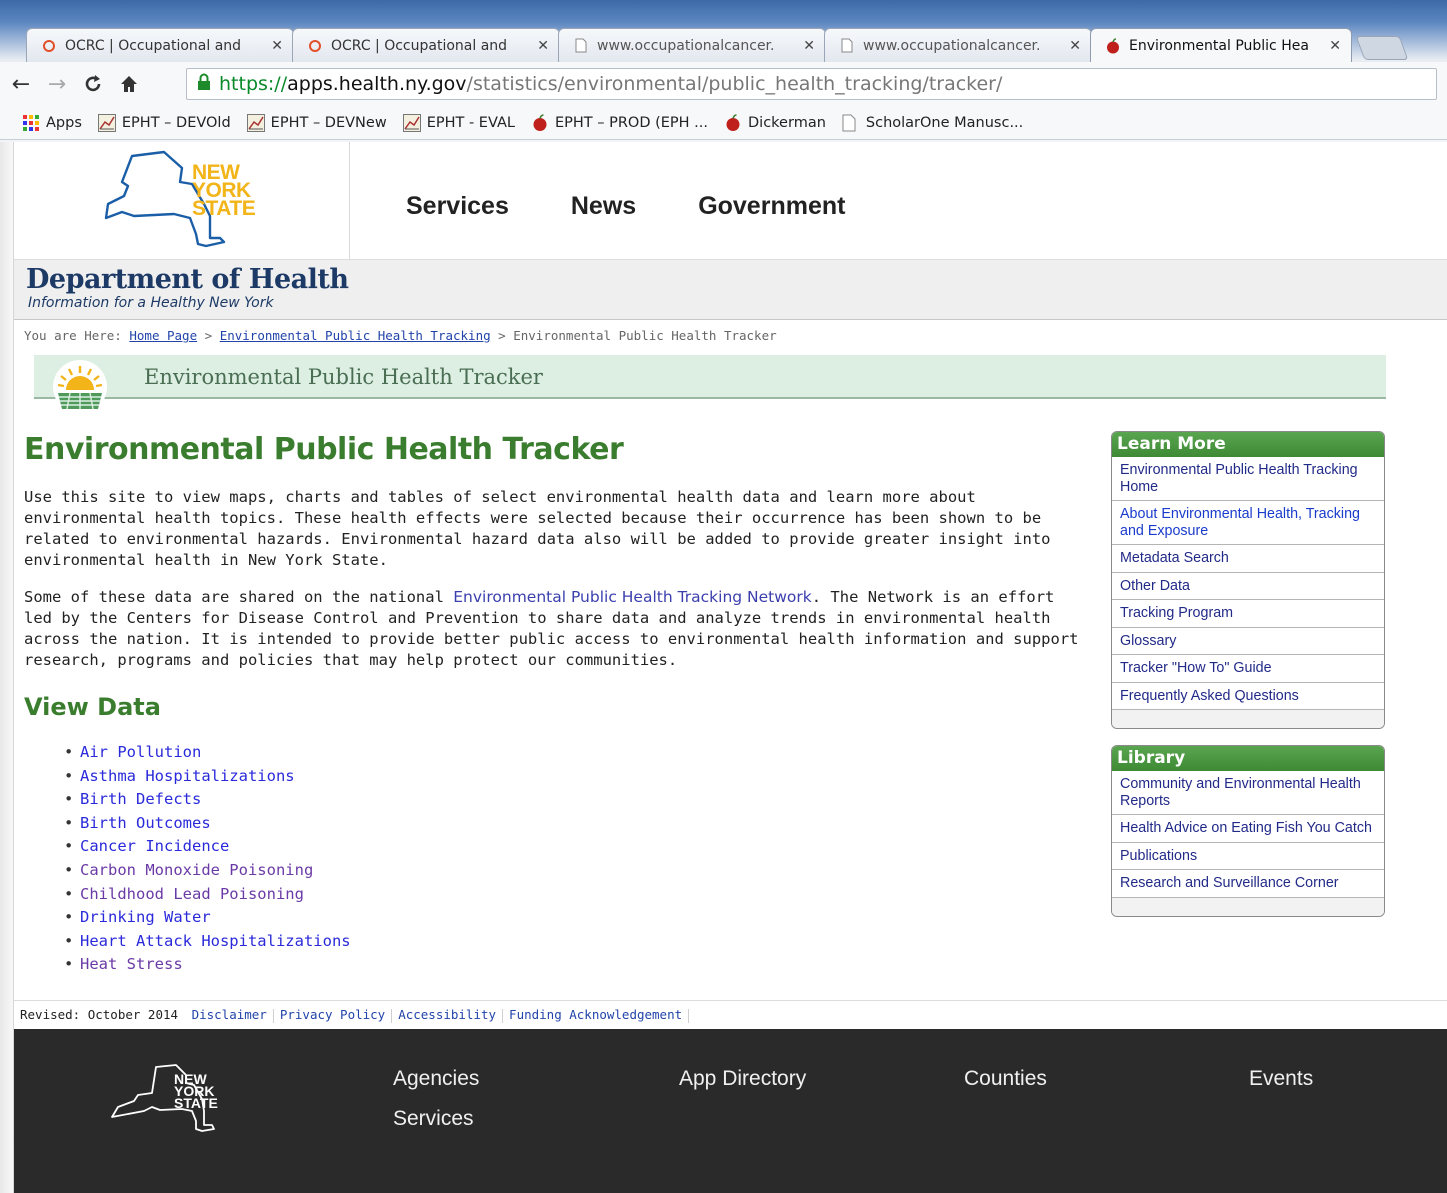  Describe the element at coordinates (433, 1119) in the screenshot. I see `footer-nav-services: Services` at that location.